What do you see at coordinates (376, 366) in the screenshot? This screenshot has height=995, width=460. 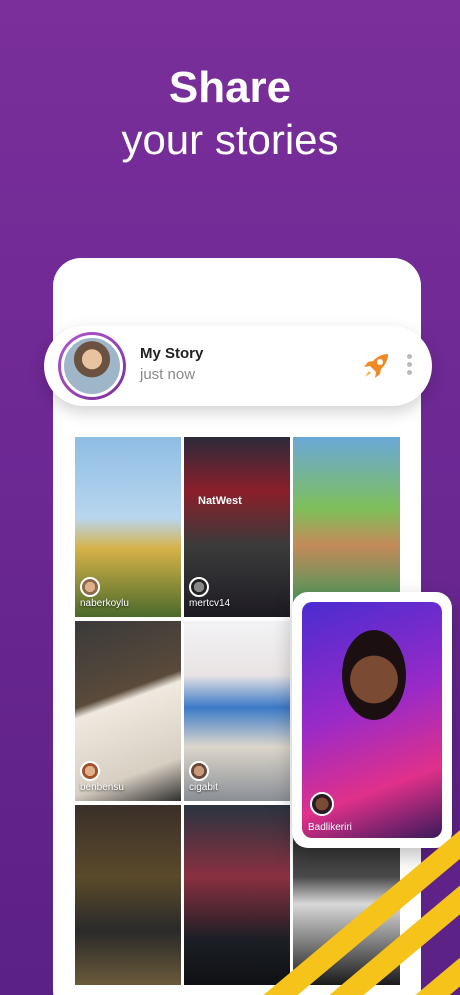 I see `rocket-icon` at bounding box center [376, 366].